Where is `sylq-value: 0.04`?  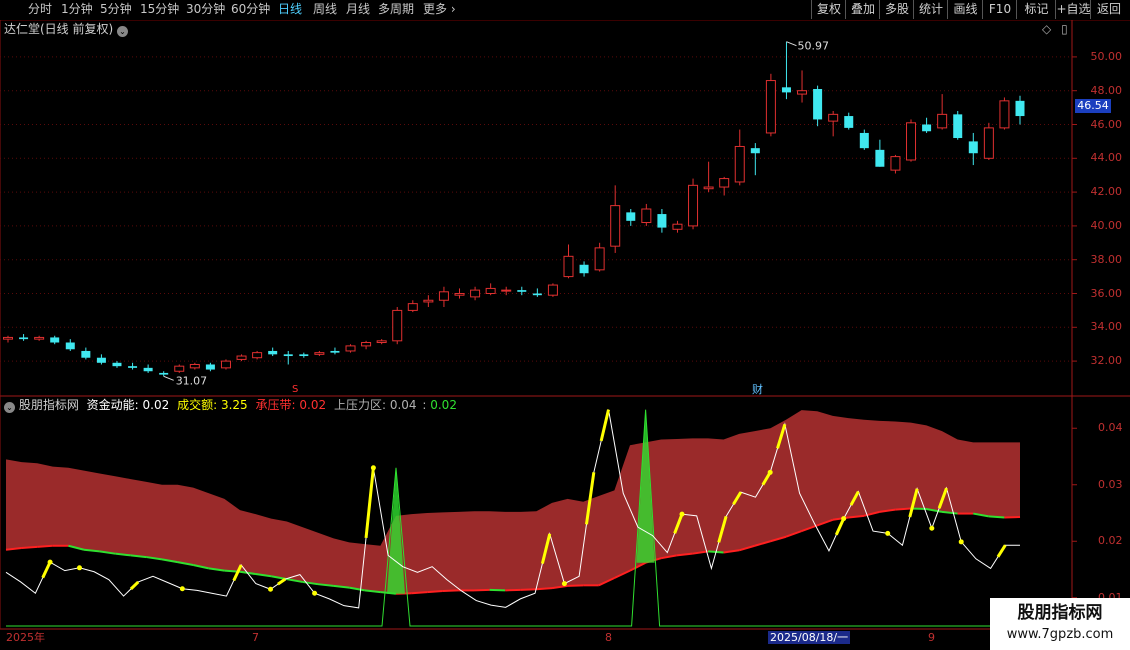
sylq-value: 0.04 is located at coordinates (403, 405).